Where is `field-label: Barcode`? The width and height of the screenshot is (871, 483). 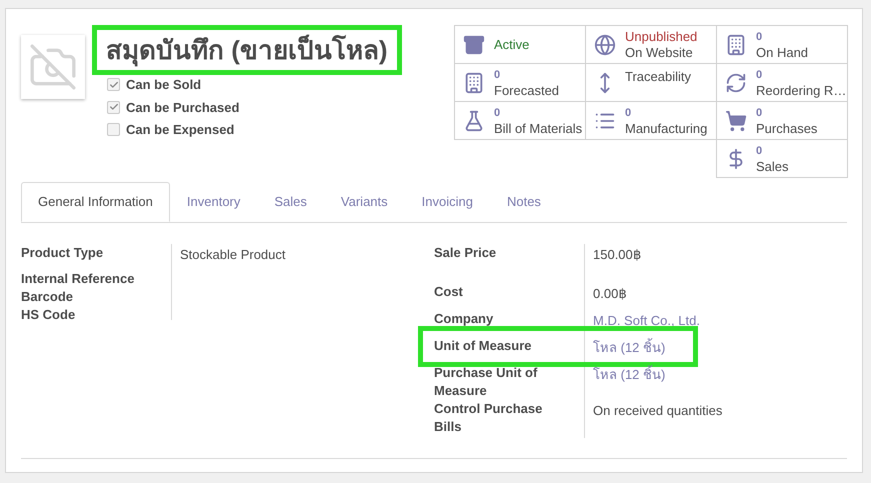 field-label: Barcode is located at coordinates (47, 297).